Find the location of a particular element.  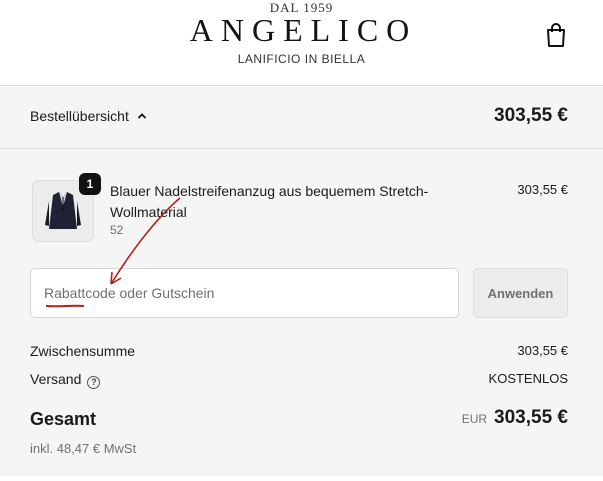

shipping-label: Versand is located at coordinates (56, 379).